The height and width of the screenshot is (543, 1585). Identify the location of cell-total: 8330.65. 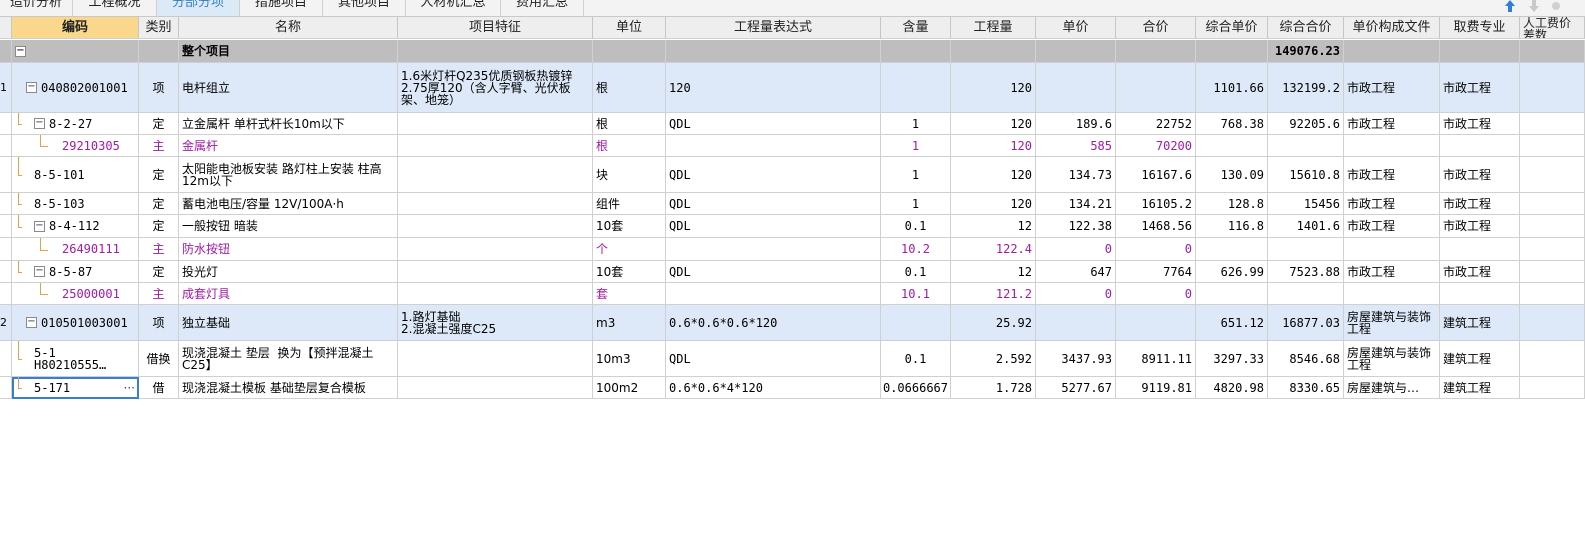
(1306, 388).